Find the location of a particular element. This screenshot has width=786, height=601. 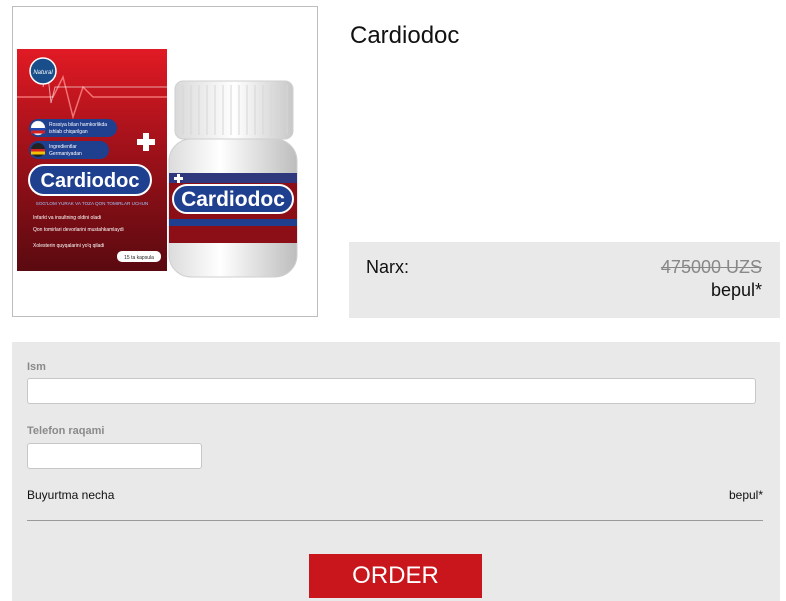

box-brand-text: Cardiodoc is located at coordinates (90, 181).